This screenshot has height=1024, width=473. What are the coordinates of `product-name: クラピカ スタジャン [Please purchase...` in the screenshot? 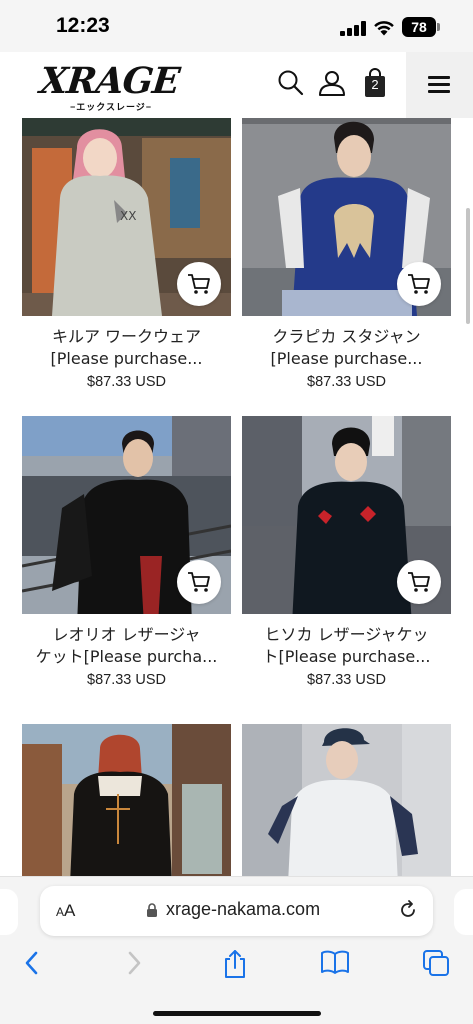 It's located at (346, 348).